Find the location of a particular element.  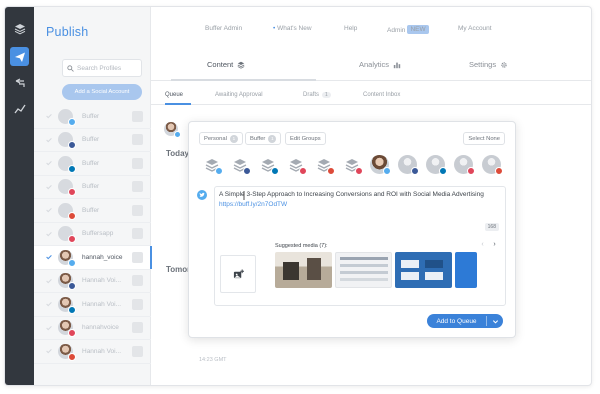

day-label-tomorrow: Tomor is located at coordinates (178, 269).